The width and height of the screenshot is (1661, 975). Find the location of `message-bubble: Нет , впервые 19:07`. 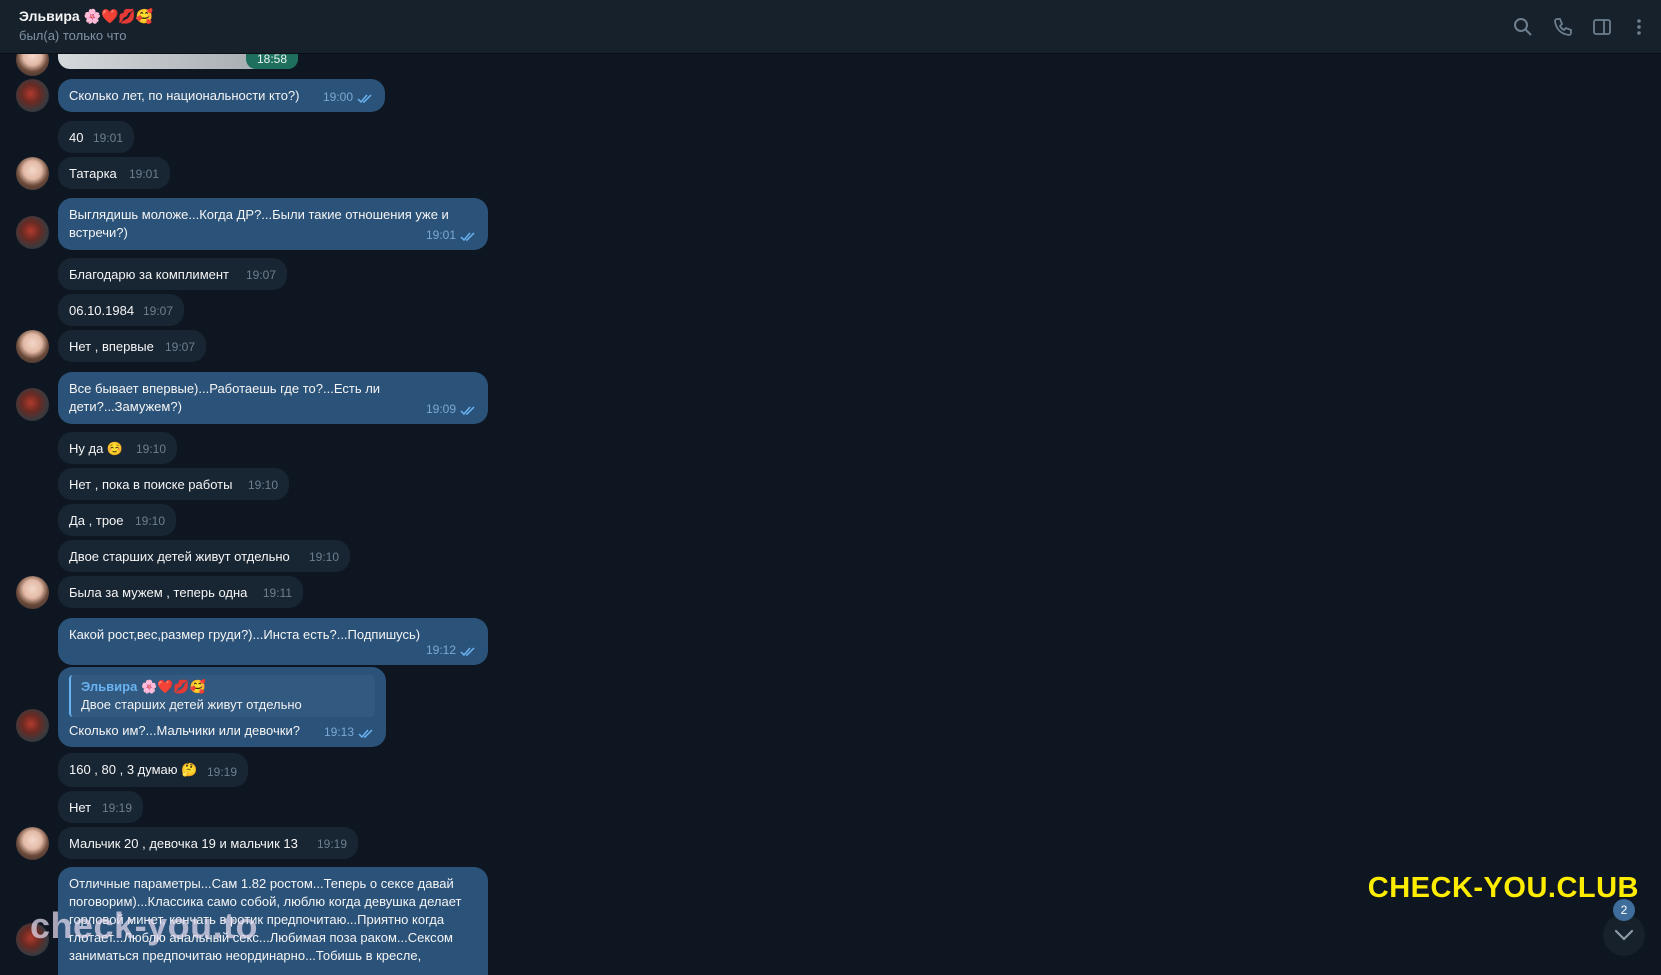

message-bubble: Нет , впервые 19:07 is located at coordinates (132, 346).